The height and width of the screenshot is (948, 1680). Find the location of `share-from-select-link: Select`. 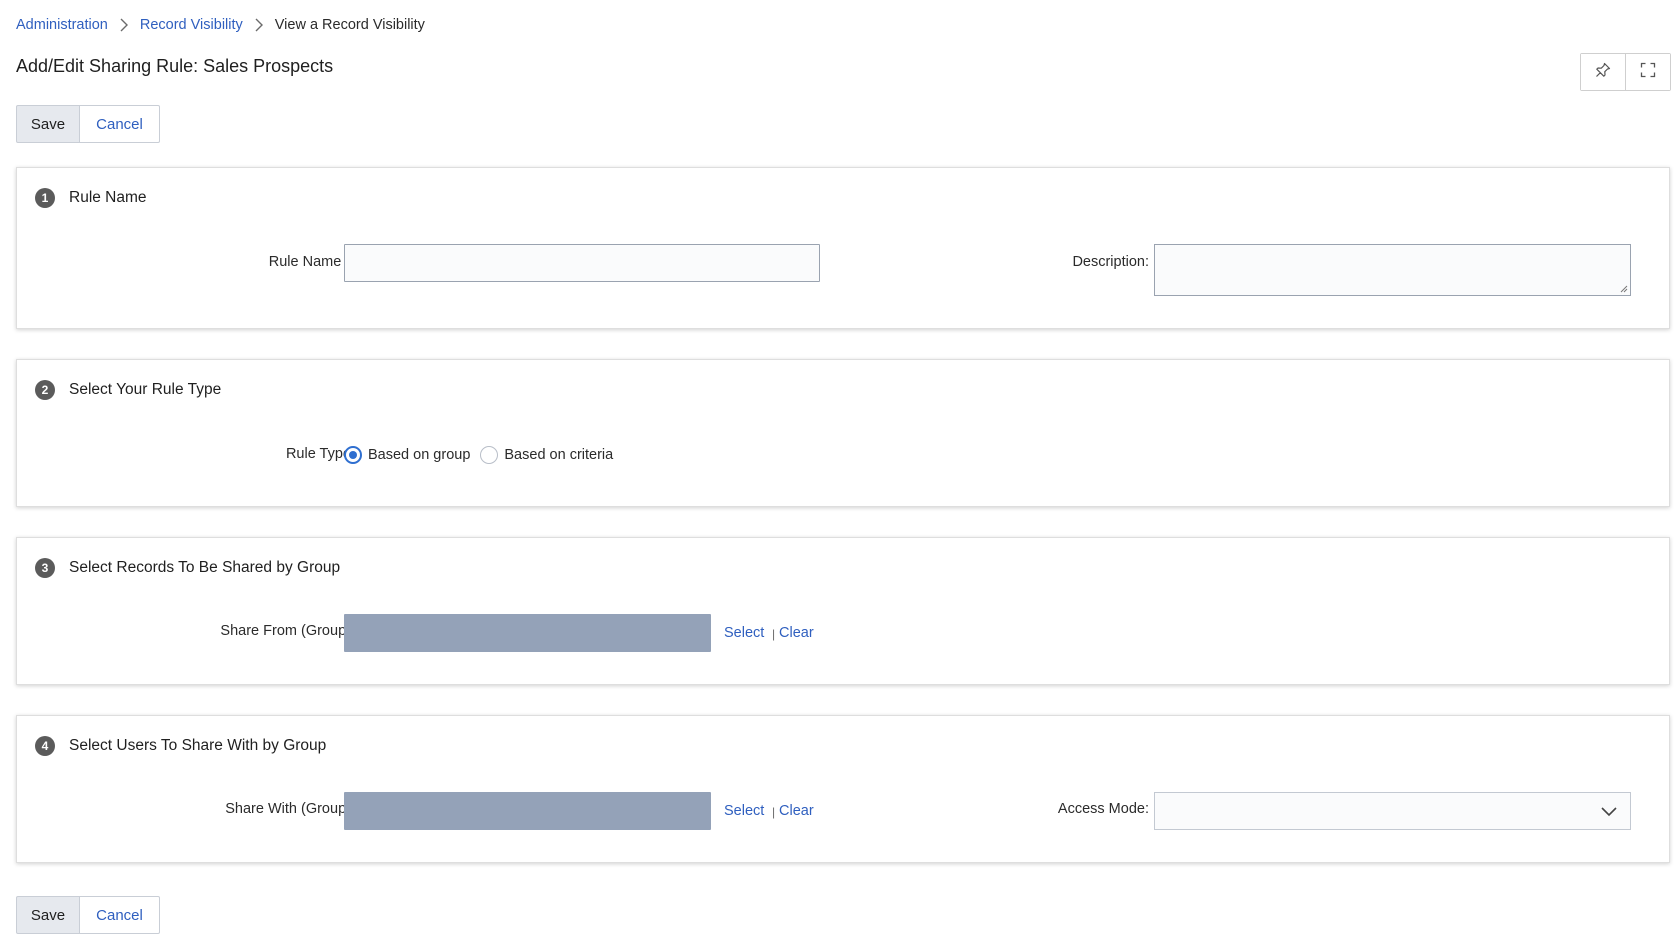

share-from-select-link: Select is located at coordinates (744, 633).